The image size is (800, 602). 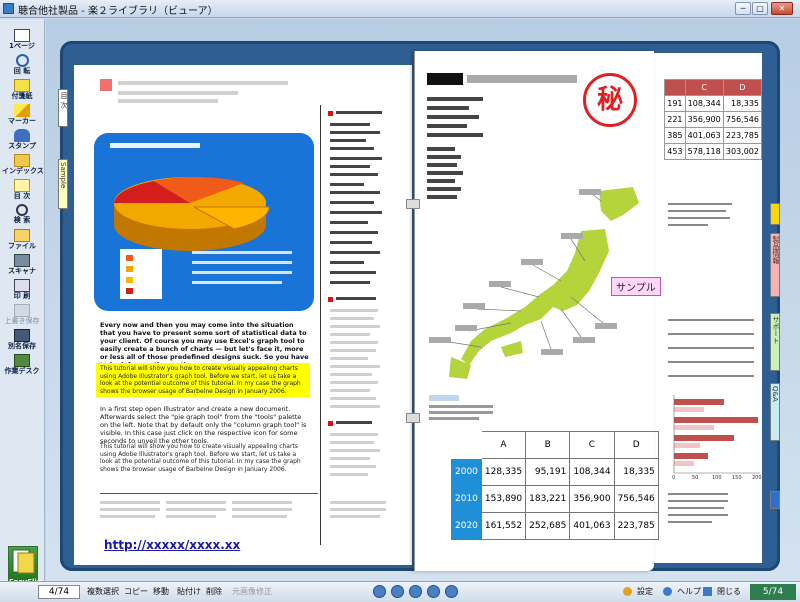 I want to click on tool-rotate: 回 転, so click(x=22, y=66).